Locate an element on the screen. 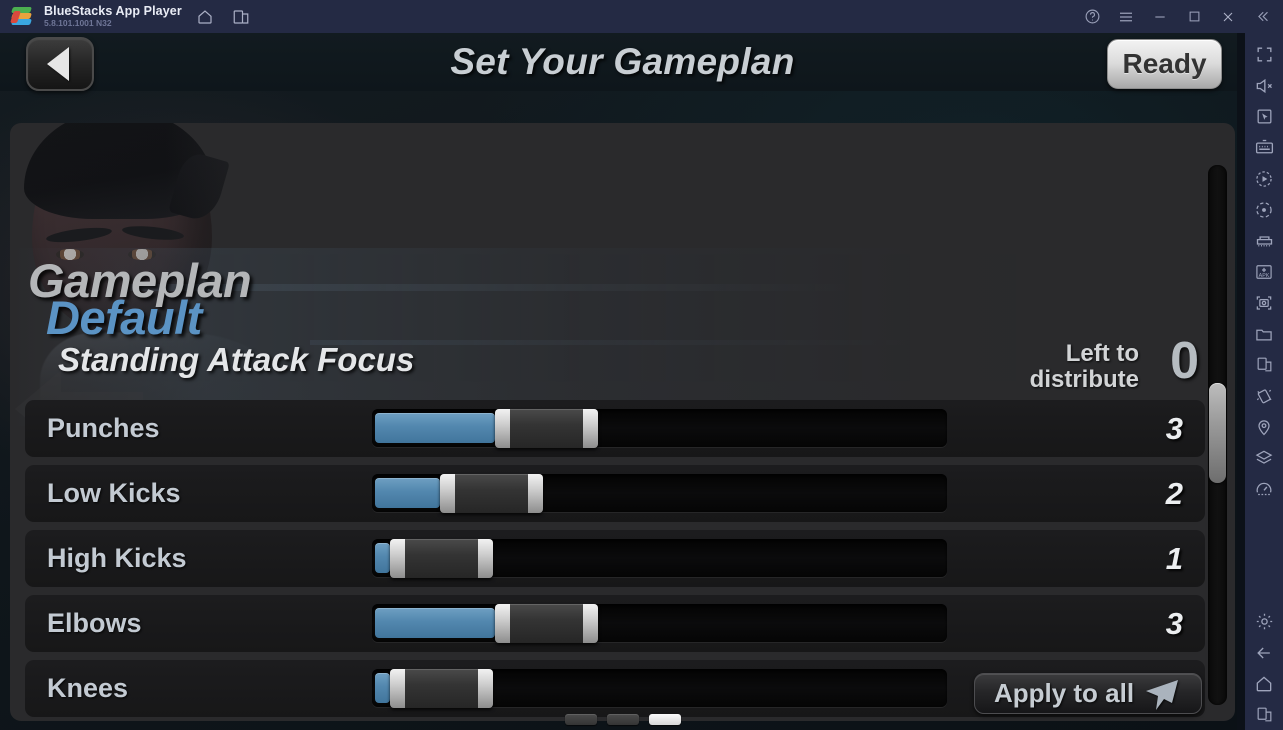 The width and height of the screenshot is (1283, 730). back-triangle-icon is located at coordinates (58, 64).